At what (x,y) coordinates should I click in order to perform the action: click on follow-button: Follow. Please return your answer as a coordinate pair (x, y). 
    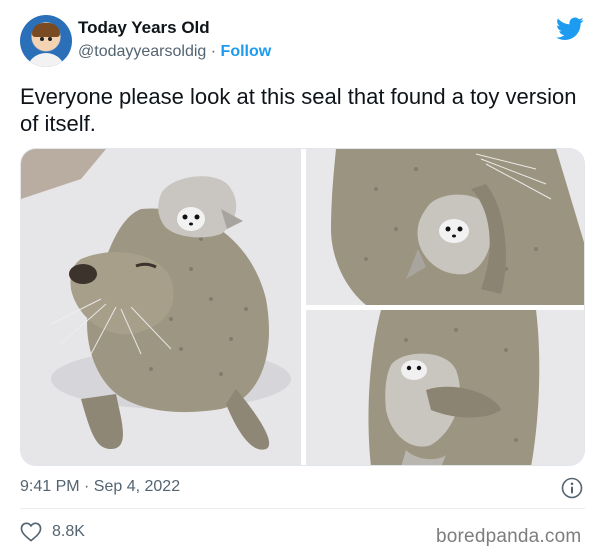
    Looking at the image, I should click on (246, 51).